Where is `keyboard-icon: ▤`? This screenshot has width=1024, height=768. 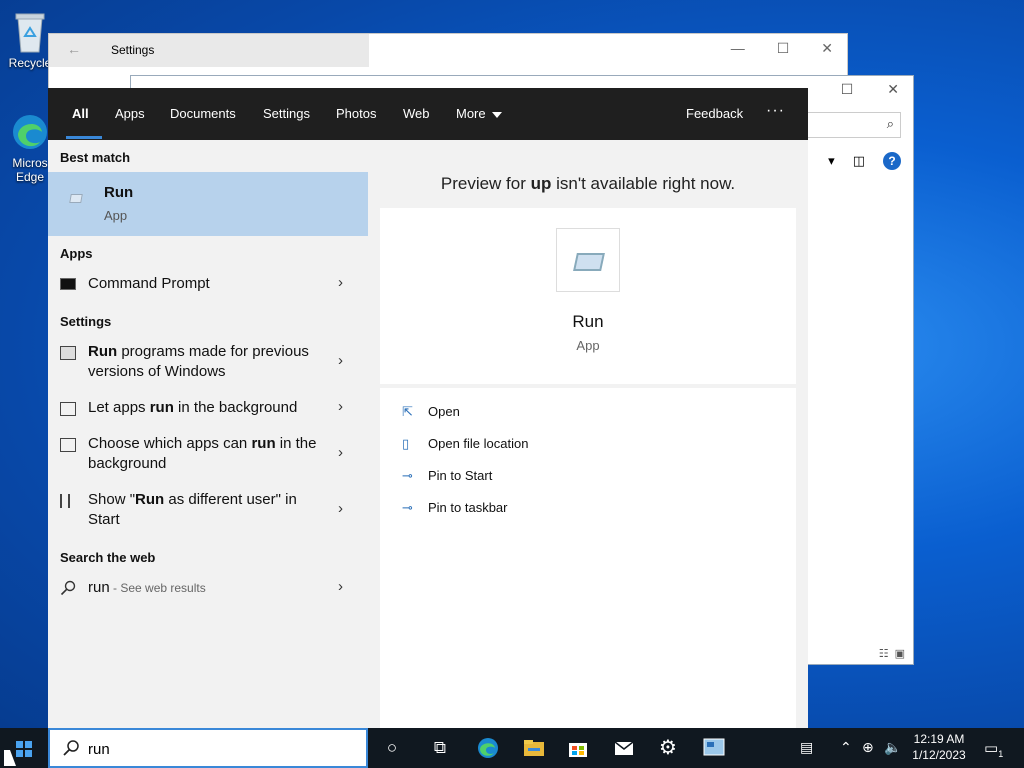 keyboard-icon: ▤ is located at coordinates (806, 747).